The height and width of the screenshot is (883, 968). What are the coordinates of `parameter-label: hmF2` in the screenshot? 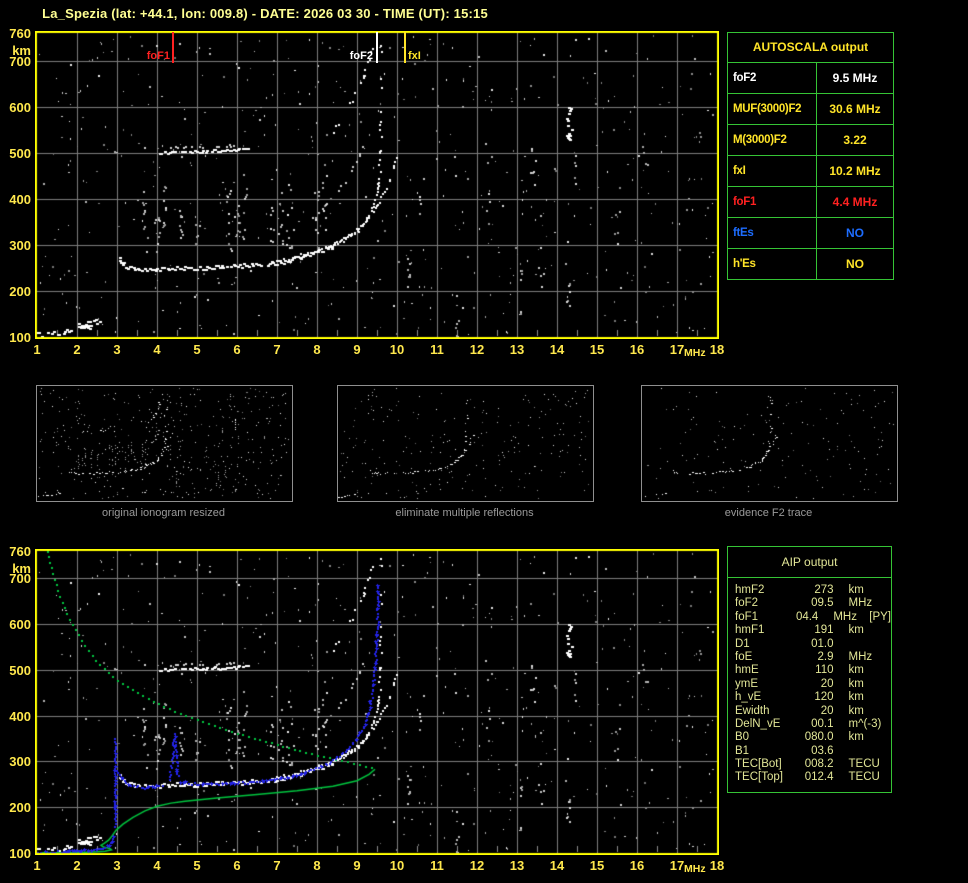 It's located at (750, 590).